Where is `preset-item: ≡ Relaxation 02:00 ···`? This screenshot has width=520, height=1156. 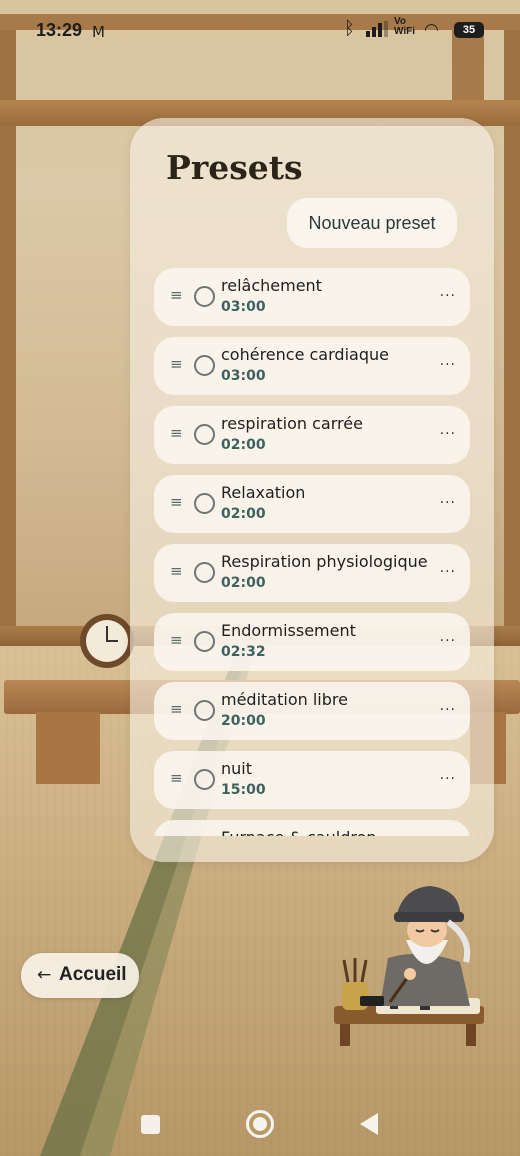
preset-item: ≡ Relaxation 02:00 ··· is located at coordinates (312, 504).